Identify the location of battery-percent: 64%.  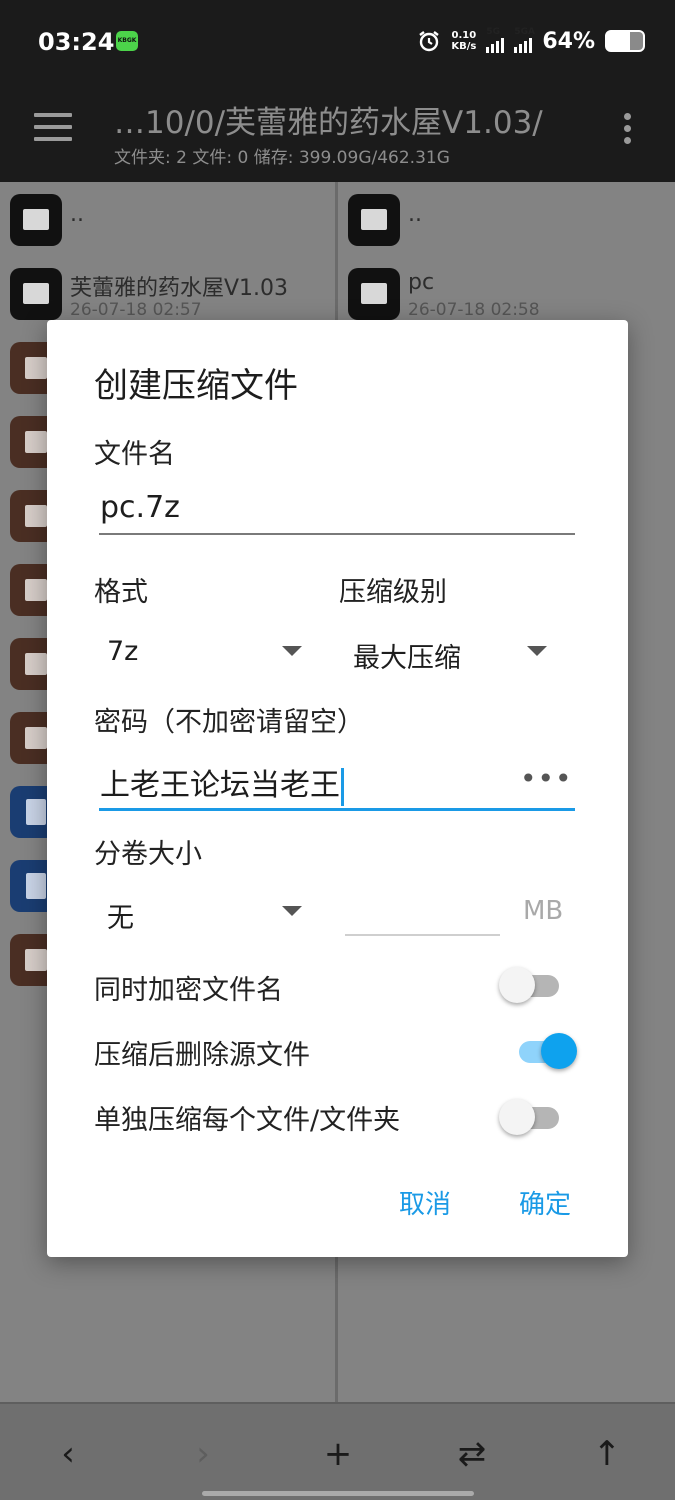
(568, 41).